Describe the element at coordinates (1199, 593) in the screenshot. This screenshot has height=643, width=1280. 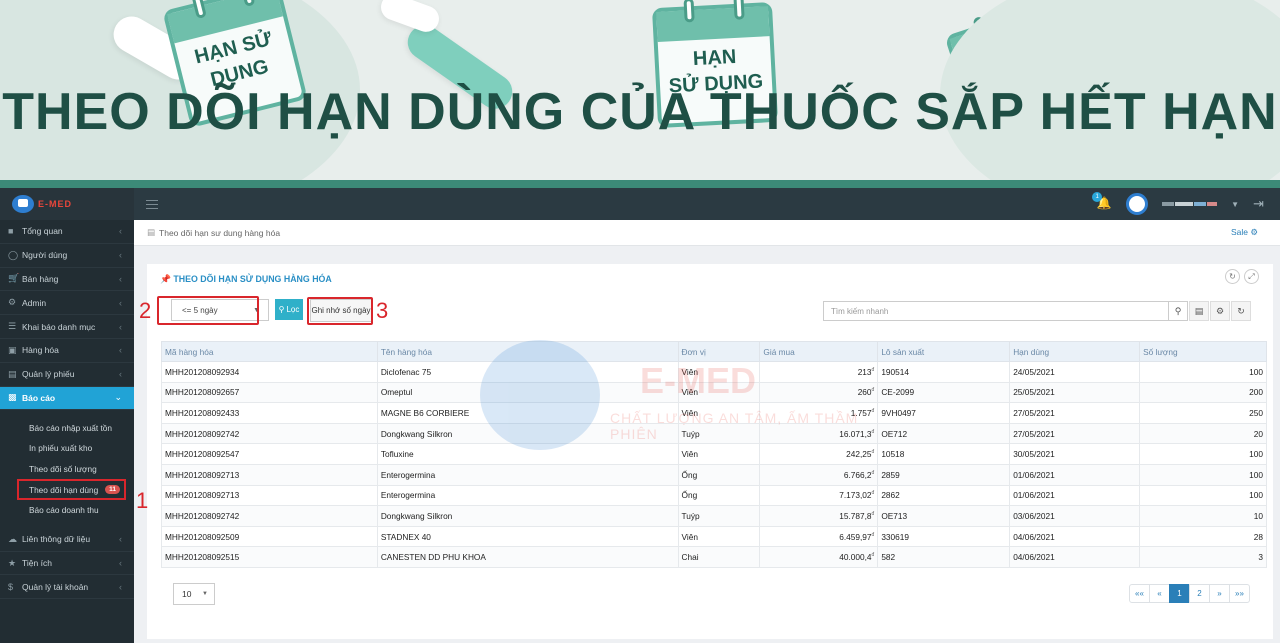
I see `page-button: 2` at that location.